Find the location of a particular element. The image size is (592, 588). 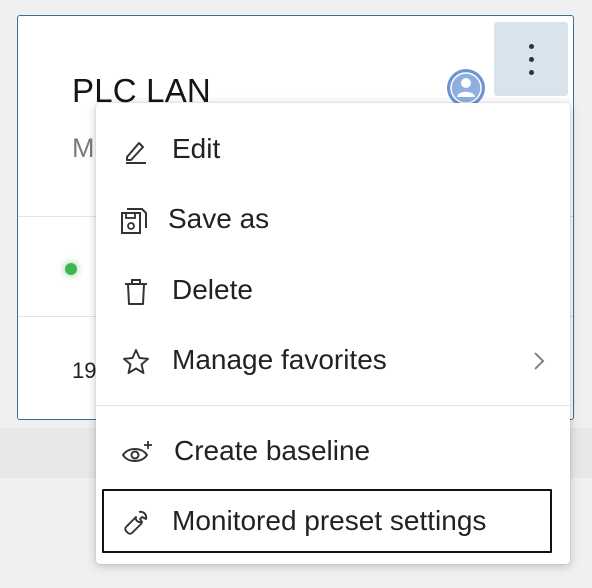

status-indicator is located at coordinates (71, 269).